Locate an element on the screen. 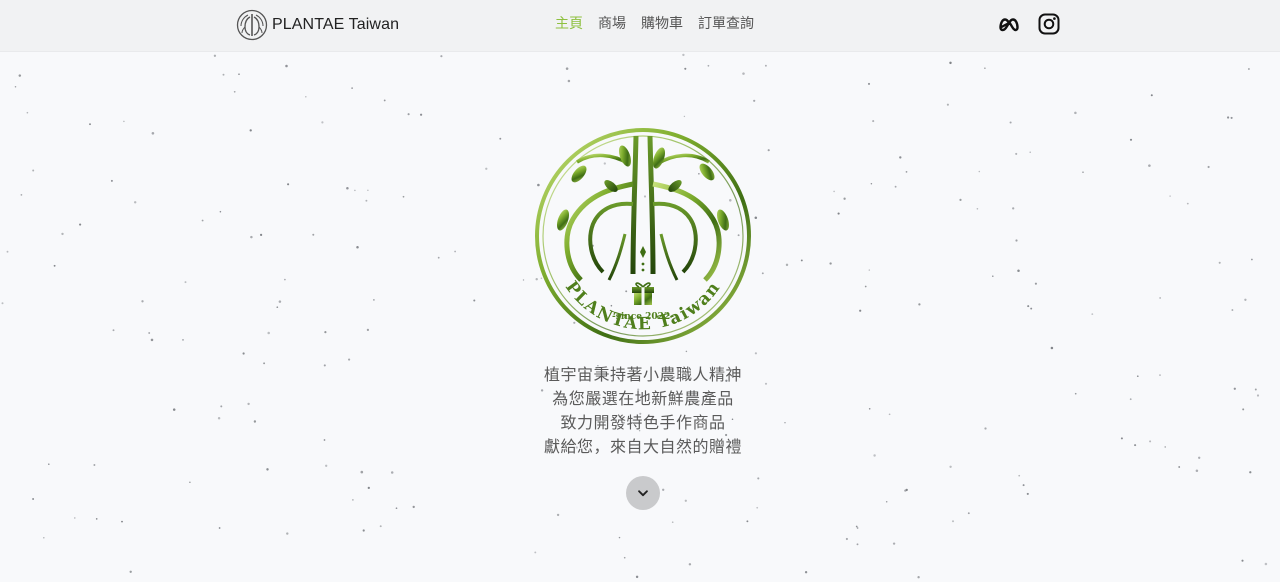 The image size is (1280, 582). nav-order-lookup: 訂單查詢 is located at coordinates (726, 24).